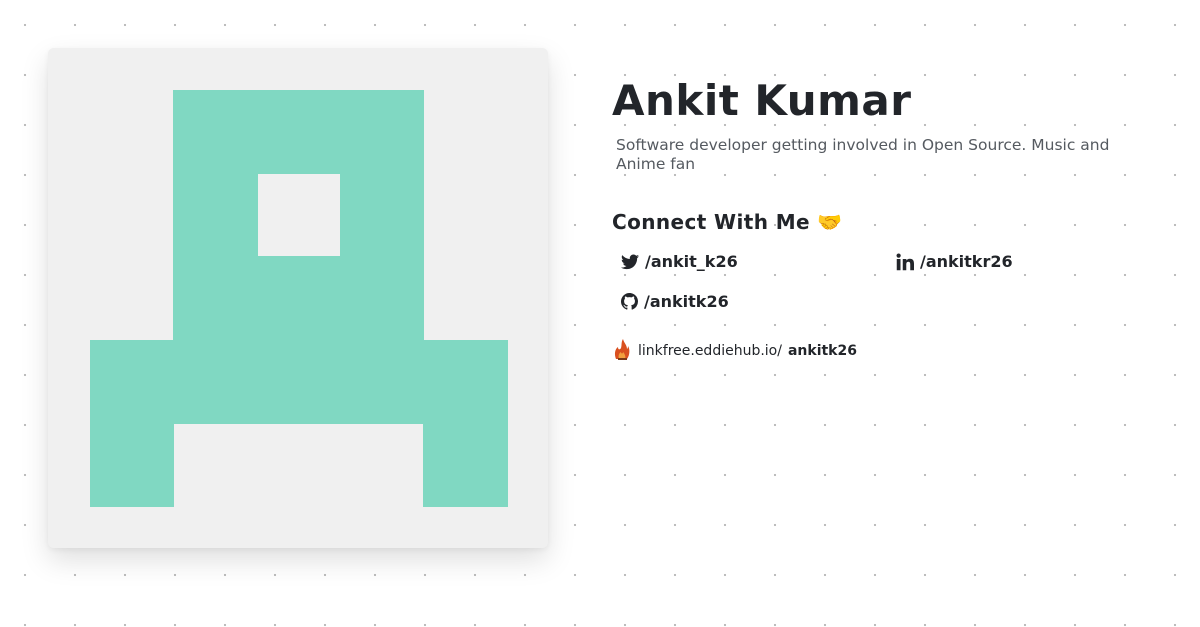 This screenshot has width=1200, height=627. What do you see at coordinates (622, 351) in the screenshot?
I see `linkfree-logo-icon` at bounding box center [622, 351].